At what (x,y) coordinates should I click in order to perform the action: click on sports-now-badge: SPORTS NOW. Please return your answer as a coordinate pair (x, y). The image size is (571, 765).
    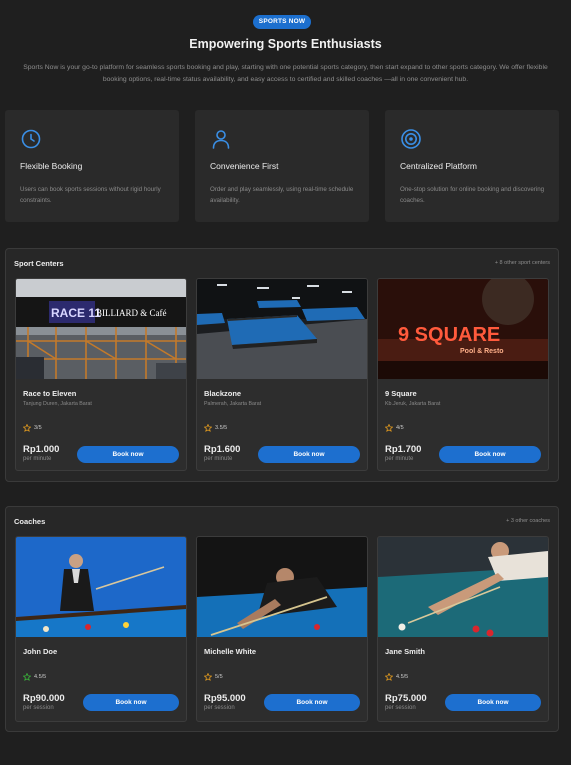
    Looking at the image, I should click on (282, 22).